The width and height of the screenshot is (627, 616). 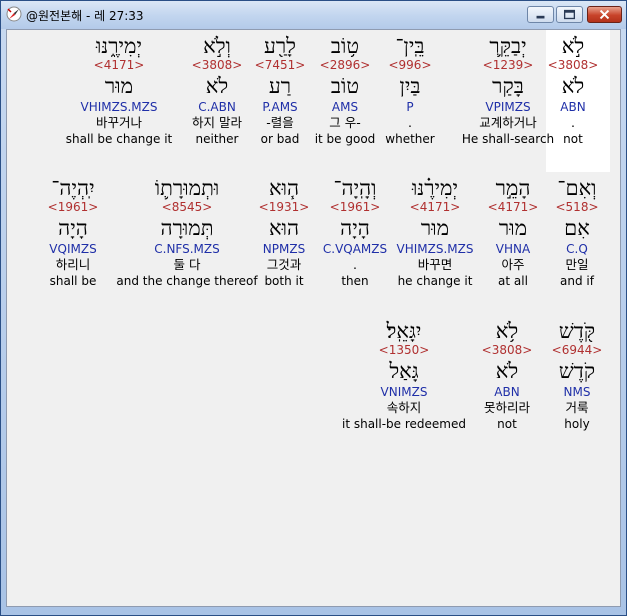 What do you see at coordinates (187, 281) in the screenshot?
I see `english-gloss: and the change thereof` at bounding box center [187, 281].